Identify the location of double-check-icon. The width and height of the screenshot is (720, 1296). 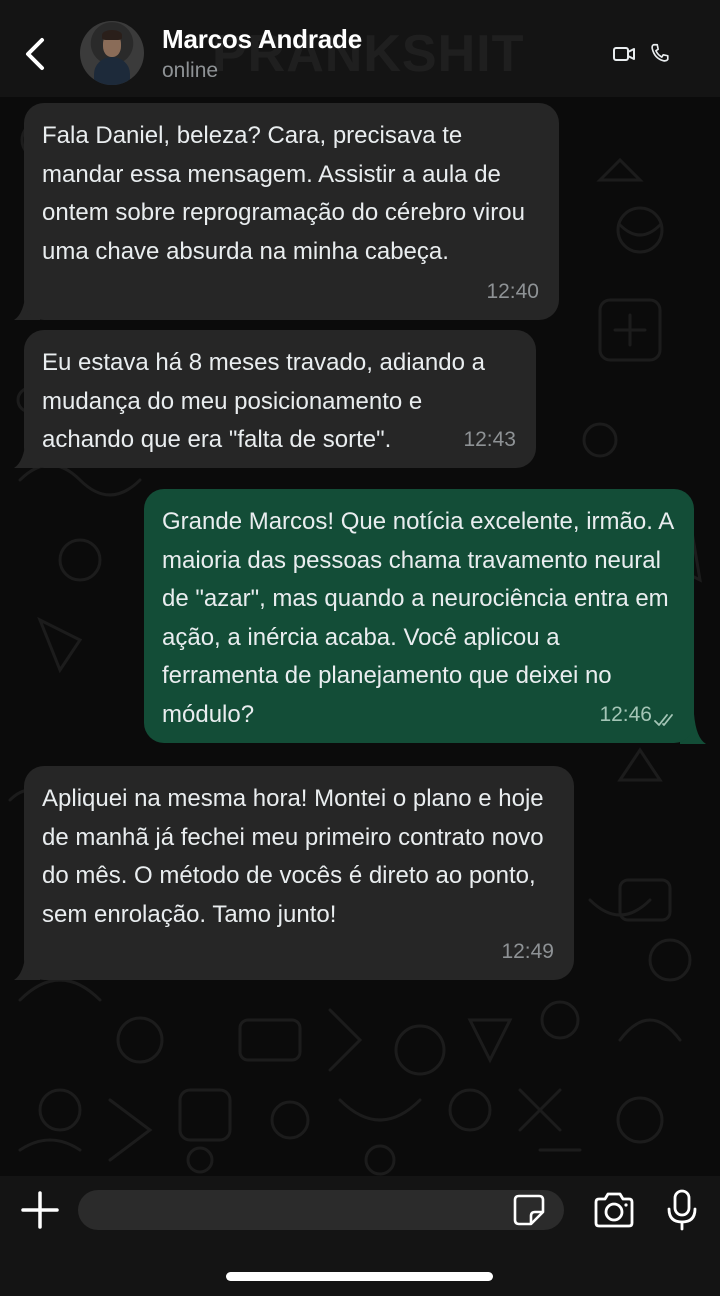
(663, 720).